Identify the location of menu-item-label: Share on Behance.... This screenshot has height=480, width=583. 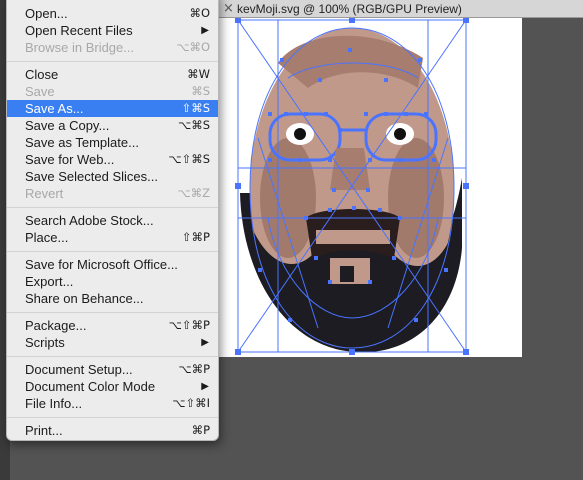
(84, 298).